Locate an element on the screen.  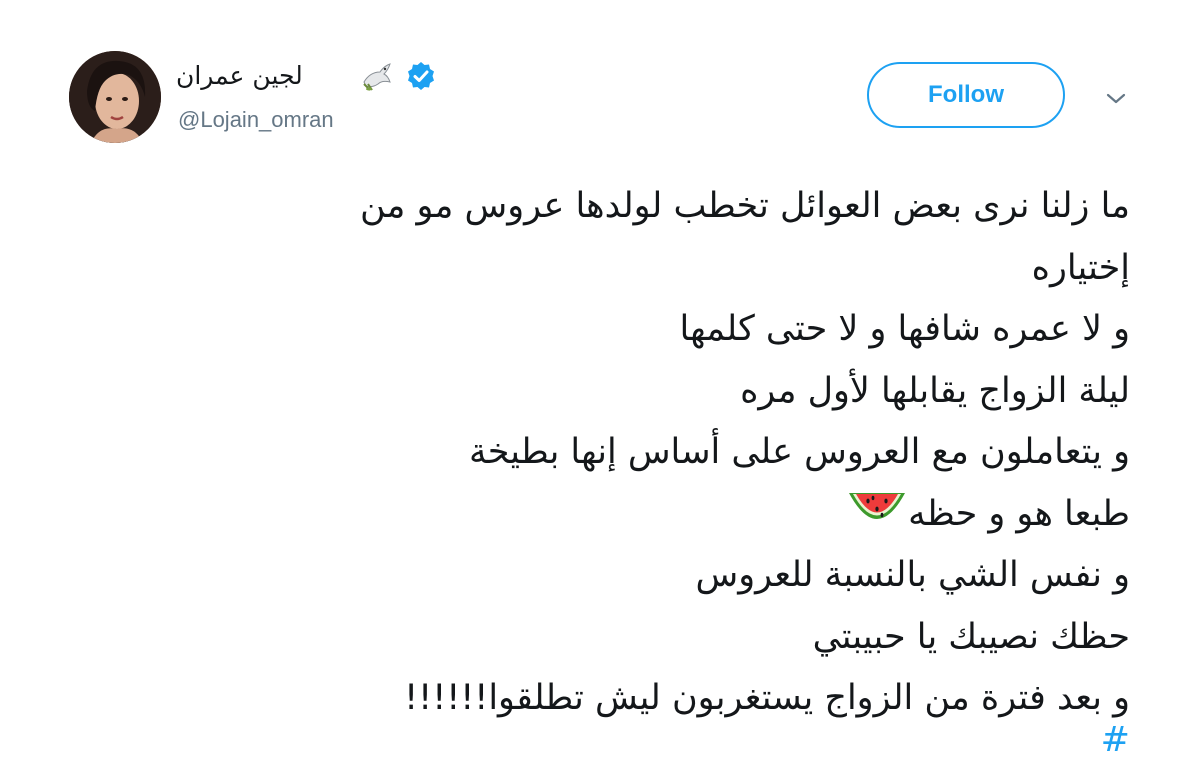
avatar is located at coordinates (115, 97).